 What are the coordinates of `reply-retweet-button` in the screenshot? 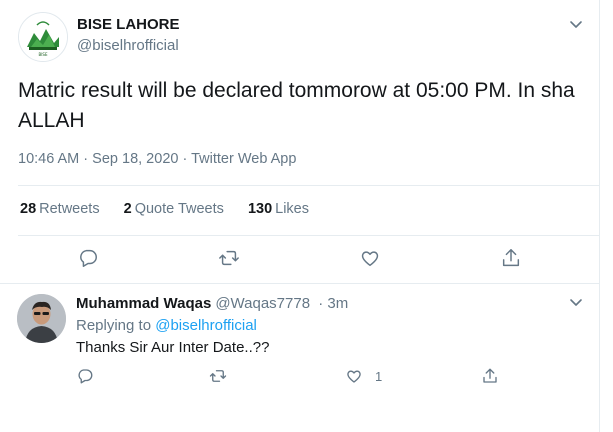 It's located at (218, 376).